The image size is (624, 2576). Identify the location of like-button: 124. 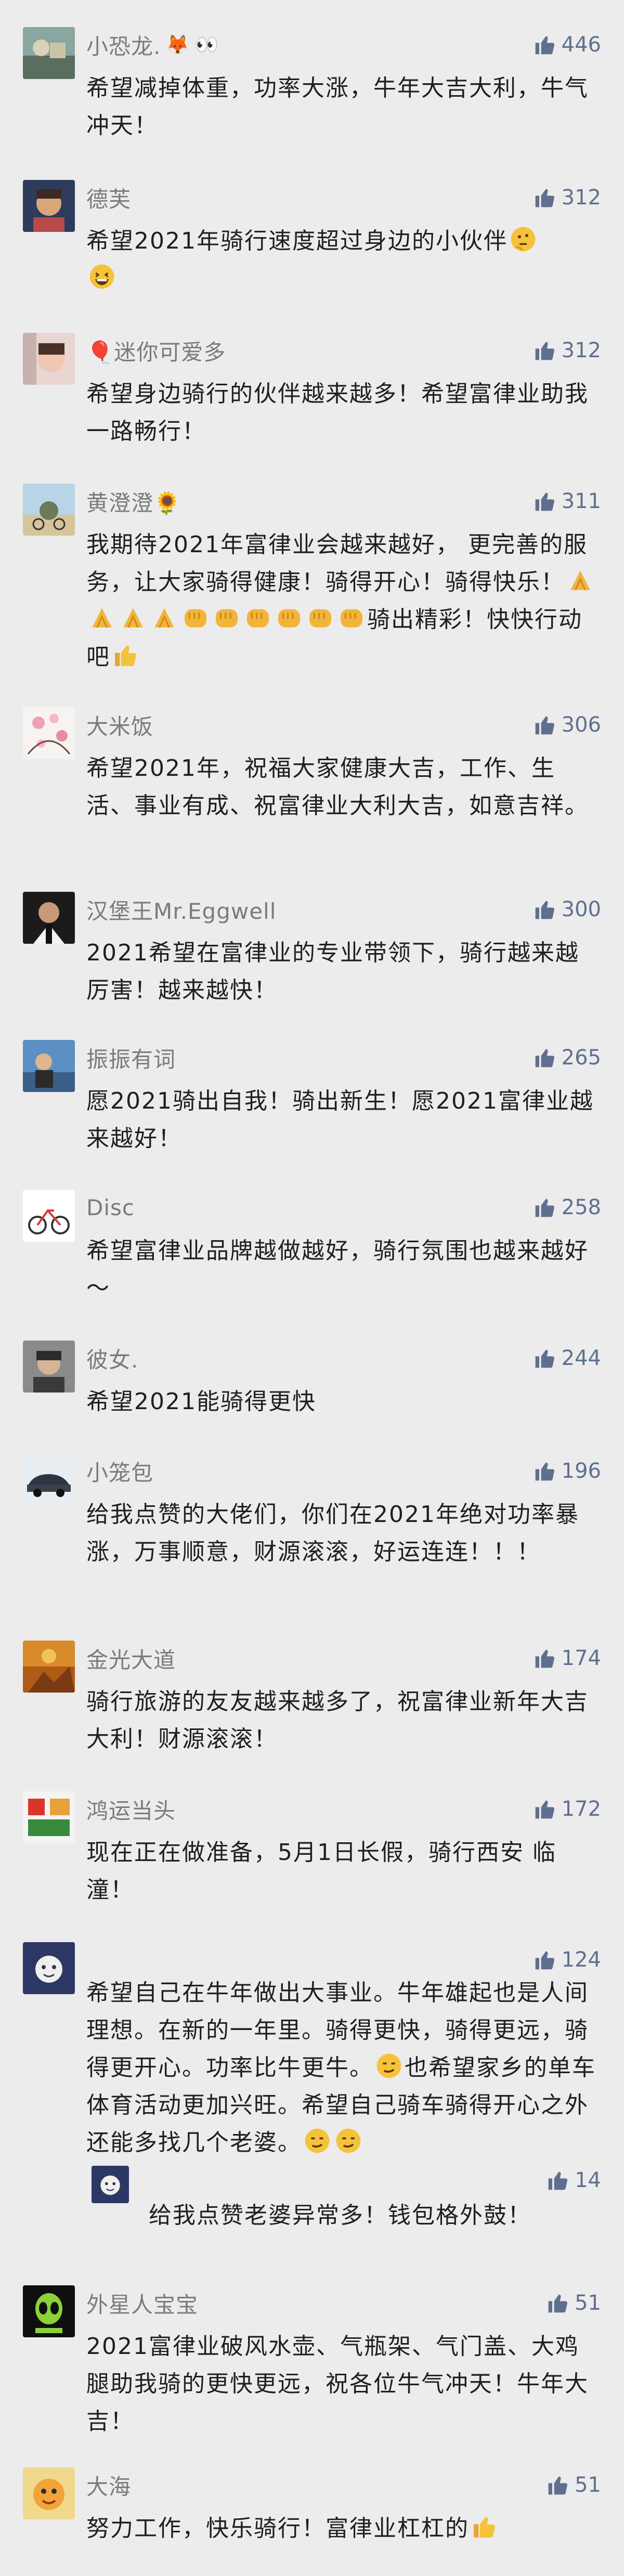
(567, 1959).